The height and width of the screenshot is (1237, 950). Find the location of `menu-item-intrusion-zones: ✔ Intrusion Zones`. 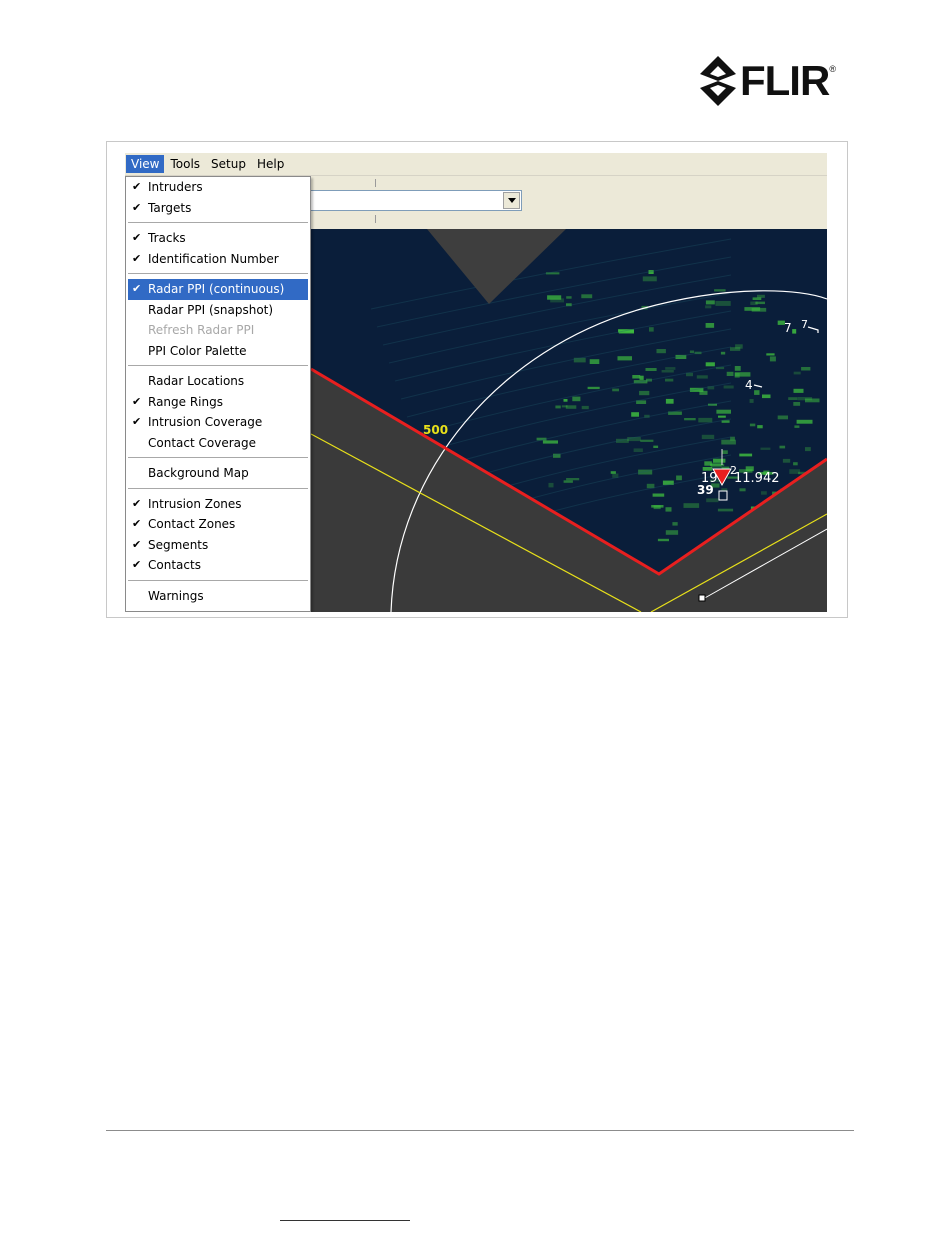

menu-item-intrusion-zones: ✔ Intrusion Zones is located at coordinates (218, 504).